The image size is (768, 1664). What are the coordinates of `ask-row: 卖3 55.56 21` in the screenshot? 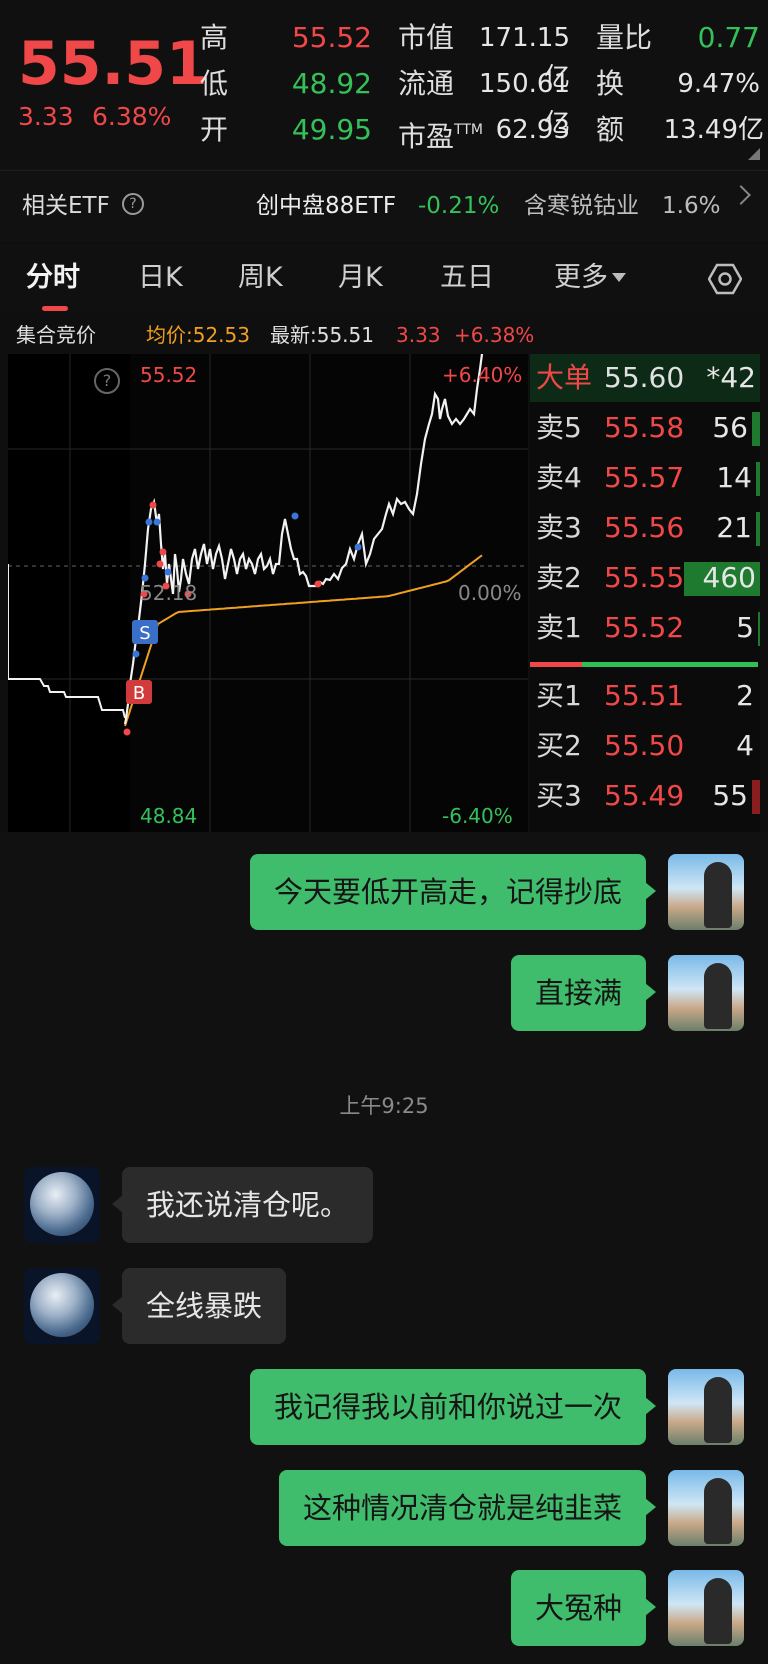 It's located at (645, 528).